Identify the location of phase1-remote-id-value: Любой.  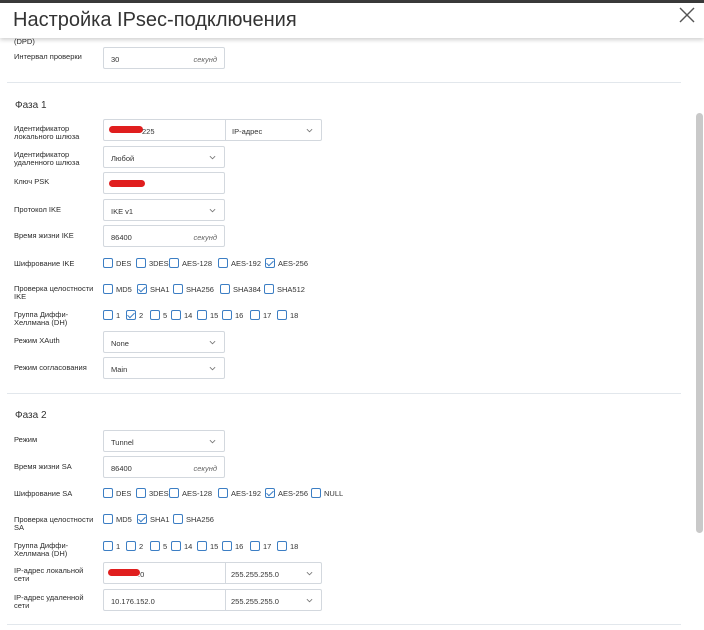
(123, 158).